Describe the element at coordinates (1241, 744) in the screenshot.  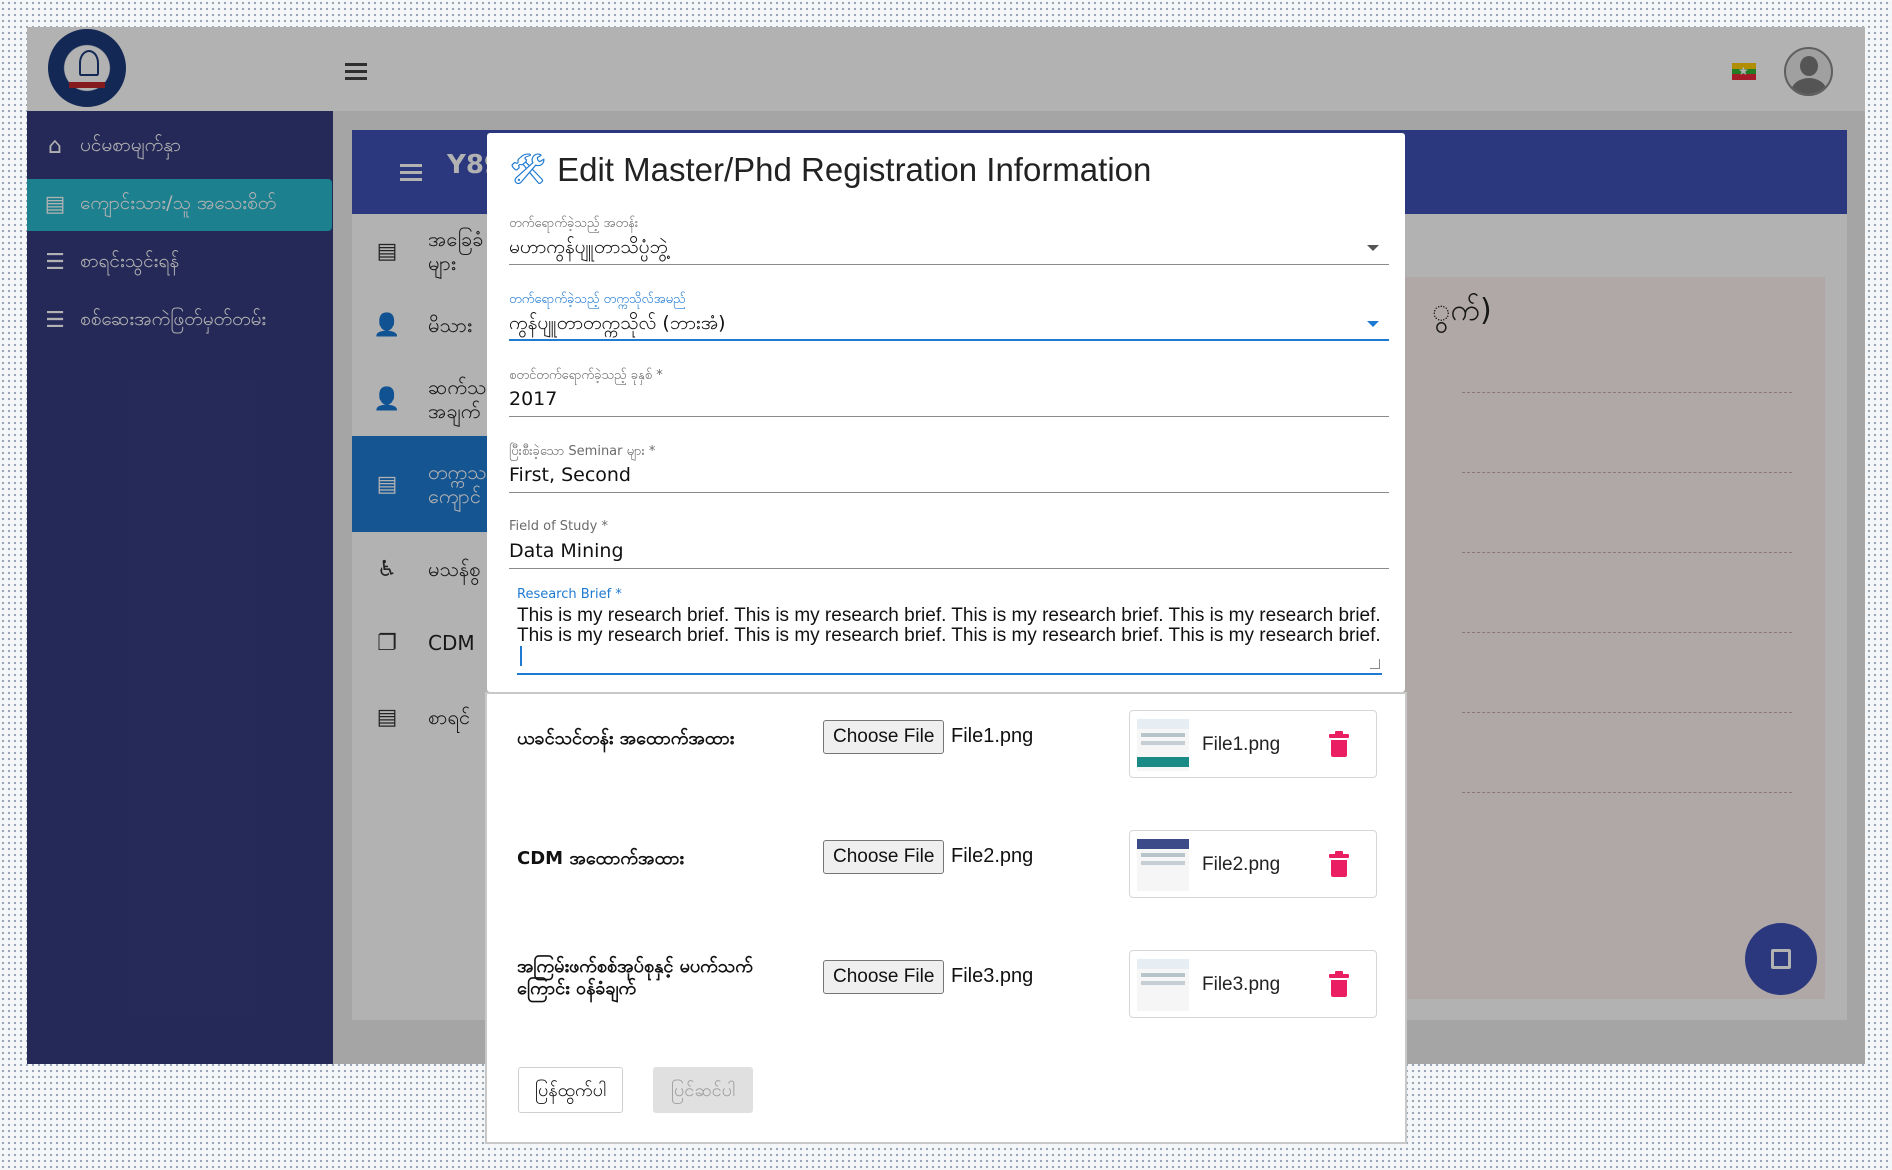
I see `uploaded-file-name: File1.png` at that location.